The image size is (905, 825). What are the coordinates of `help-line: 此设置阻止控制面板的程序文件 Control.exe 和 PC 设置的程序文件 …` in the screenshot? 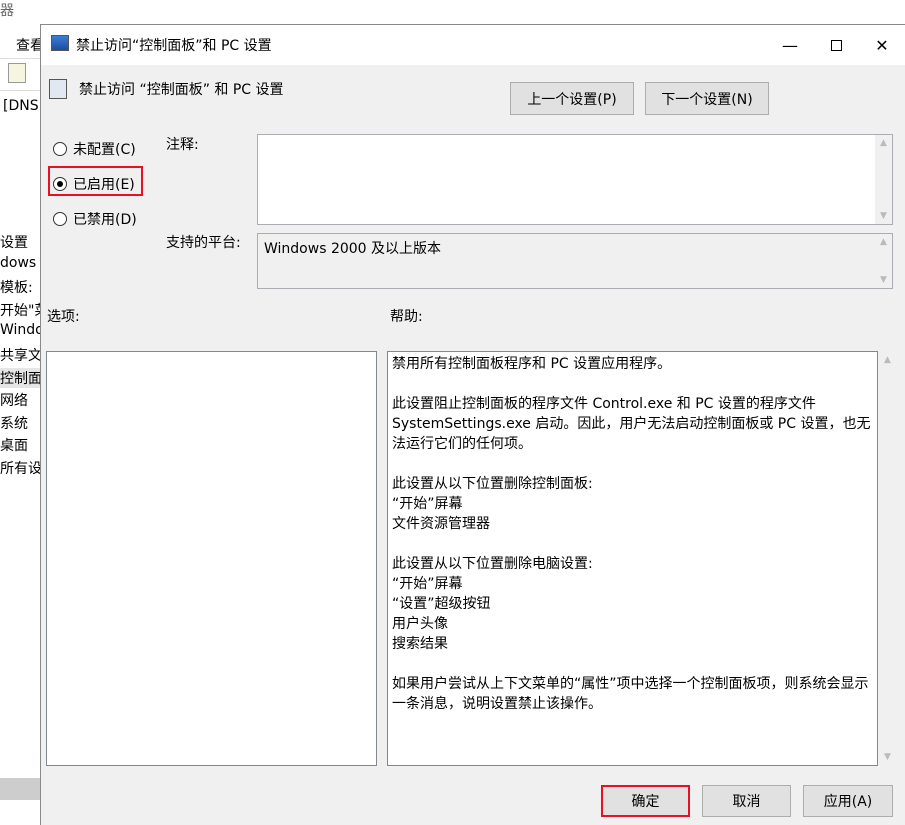 It's located at (631, 424).